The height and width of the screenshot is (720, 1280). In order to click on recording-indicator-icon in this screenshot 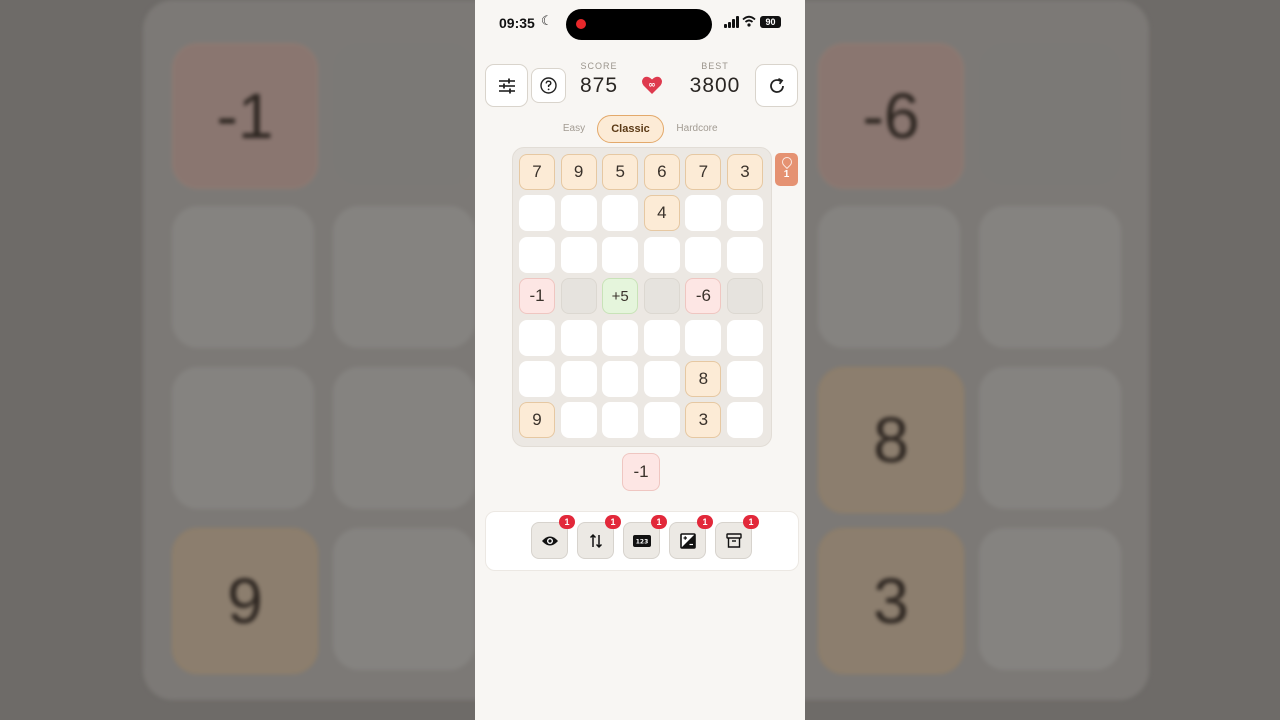, I will do `click(581, 24)`.